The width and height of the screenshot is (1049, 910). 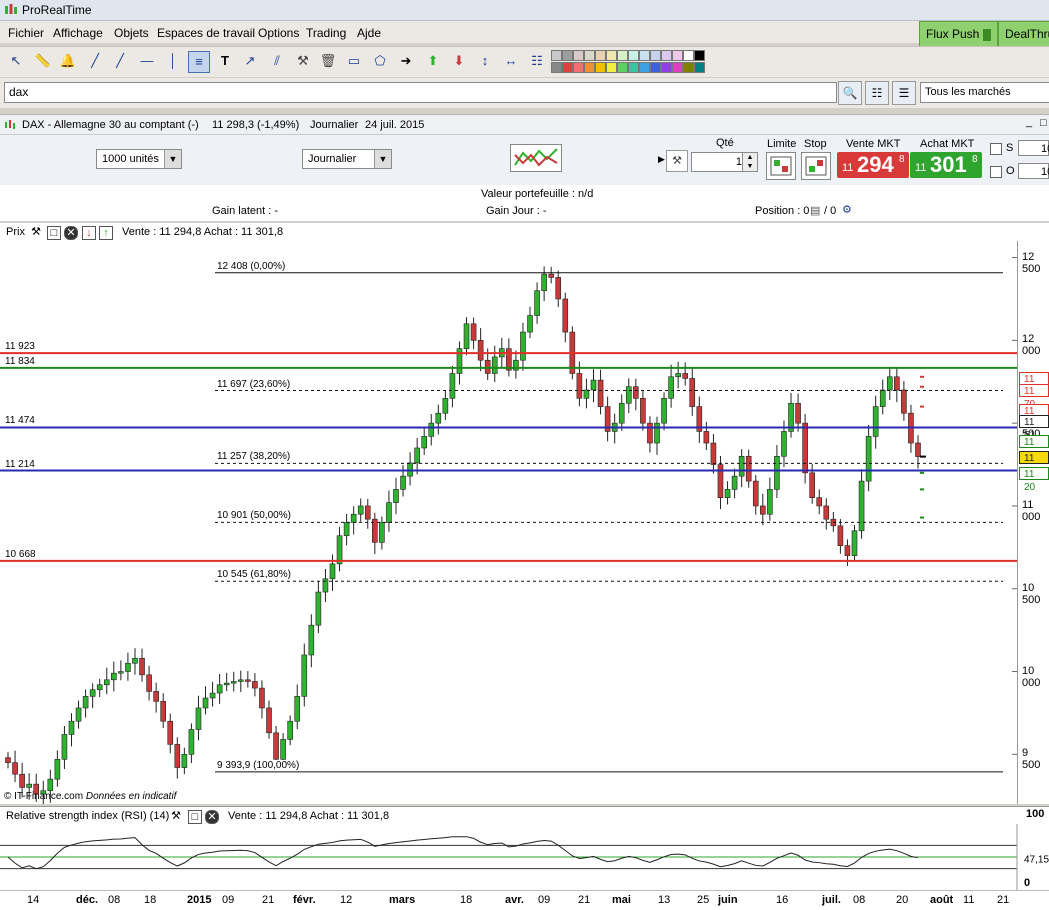 What do you see at coordinates (16, 61) in the screenshot?
I see `cursor-icon: ↖` at bounding box center [16, 61].